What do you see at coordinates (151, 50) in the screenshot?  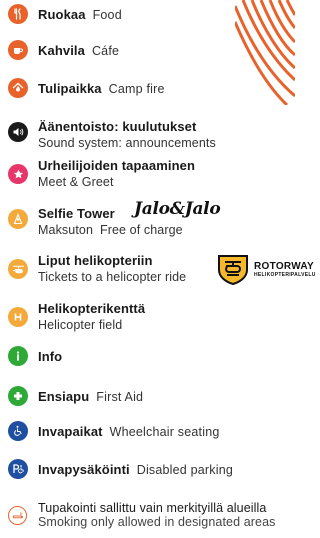 I see `legend-item-cafe: Kahvila Cáfe` at bounding box center [151, 50].